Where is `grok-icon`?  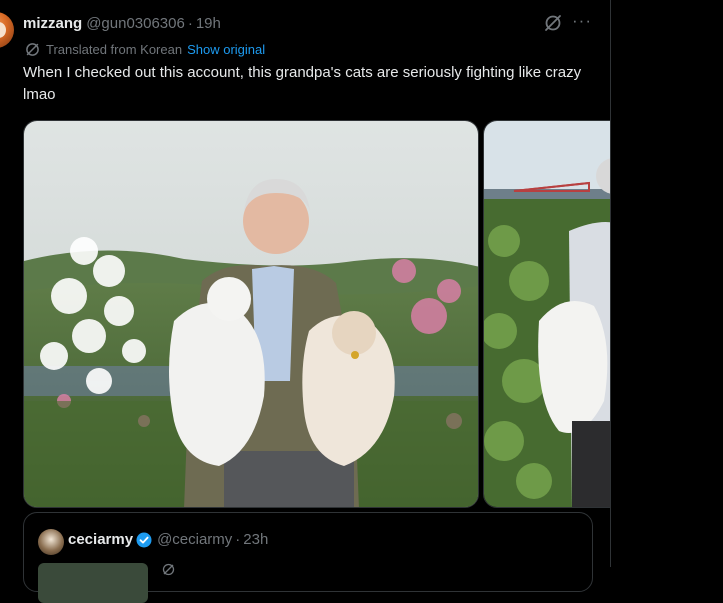 grok-icon is located at coordinates (553, 23).